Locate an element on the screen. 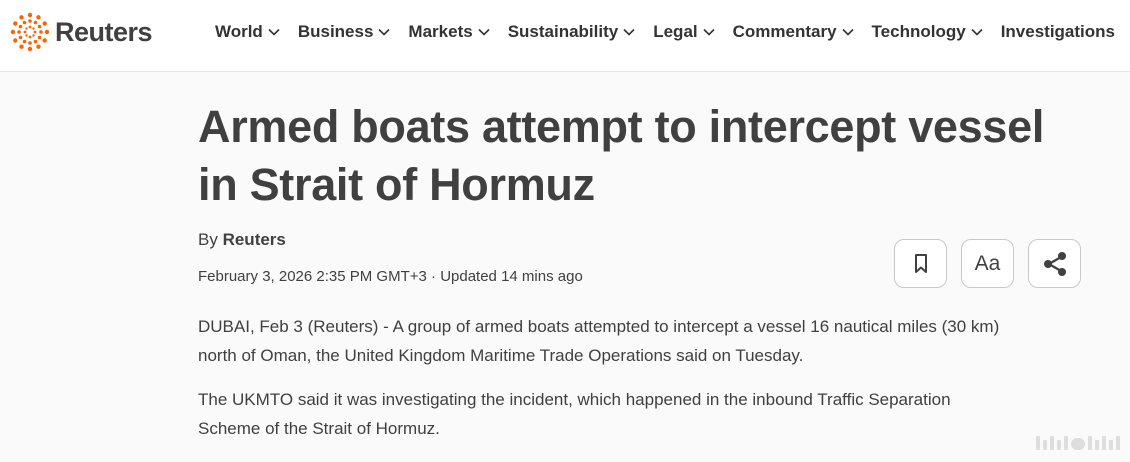 This screenshot has height=462, width=1130. text-size-label: Aa is located at coordinates (987, 263).